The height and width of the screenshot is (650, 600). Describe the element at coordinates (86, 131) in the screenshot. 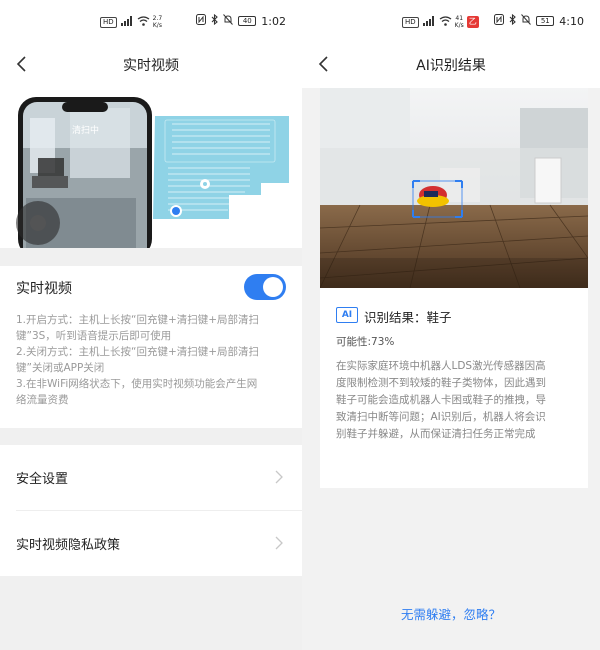

I see `phone-status-label: 清扫中` at that location.